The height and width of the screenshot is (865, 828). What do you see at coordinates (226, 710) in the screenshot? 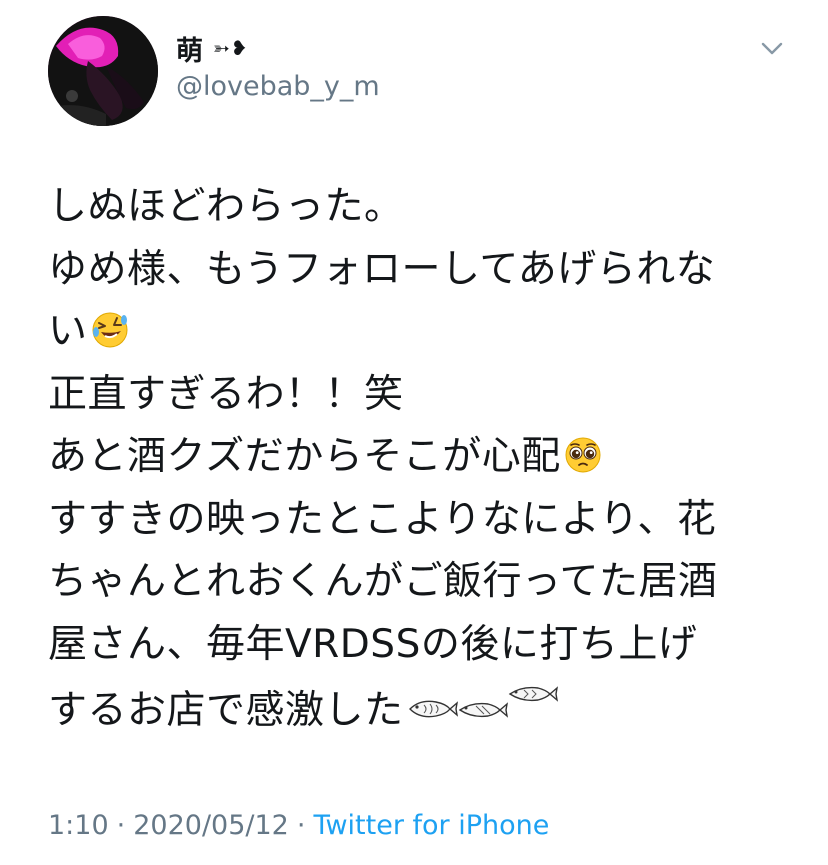
I see `tweet-line-text: するお店で感激した` at bounding box center [226, 710].